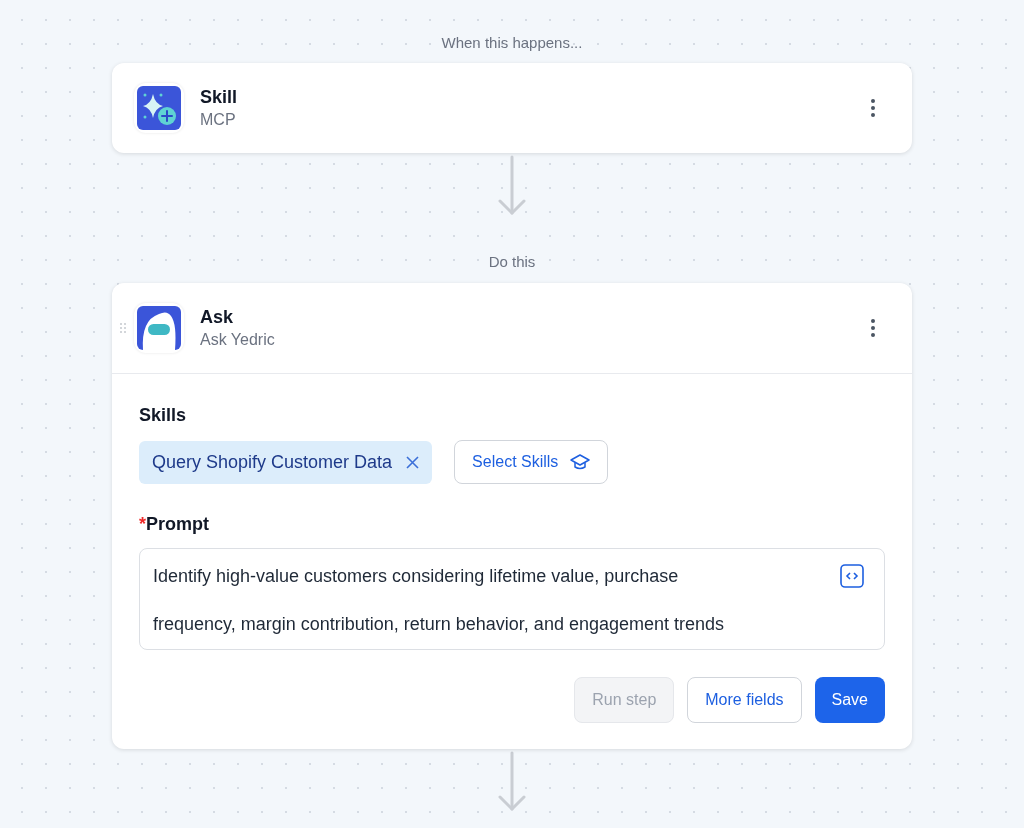  What do you see at coordinates (159, 108) in the screenshot?
I see `sparkle-plus-icon` at bounding box center [159, 108].